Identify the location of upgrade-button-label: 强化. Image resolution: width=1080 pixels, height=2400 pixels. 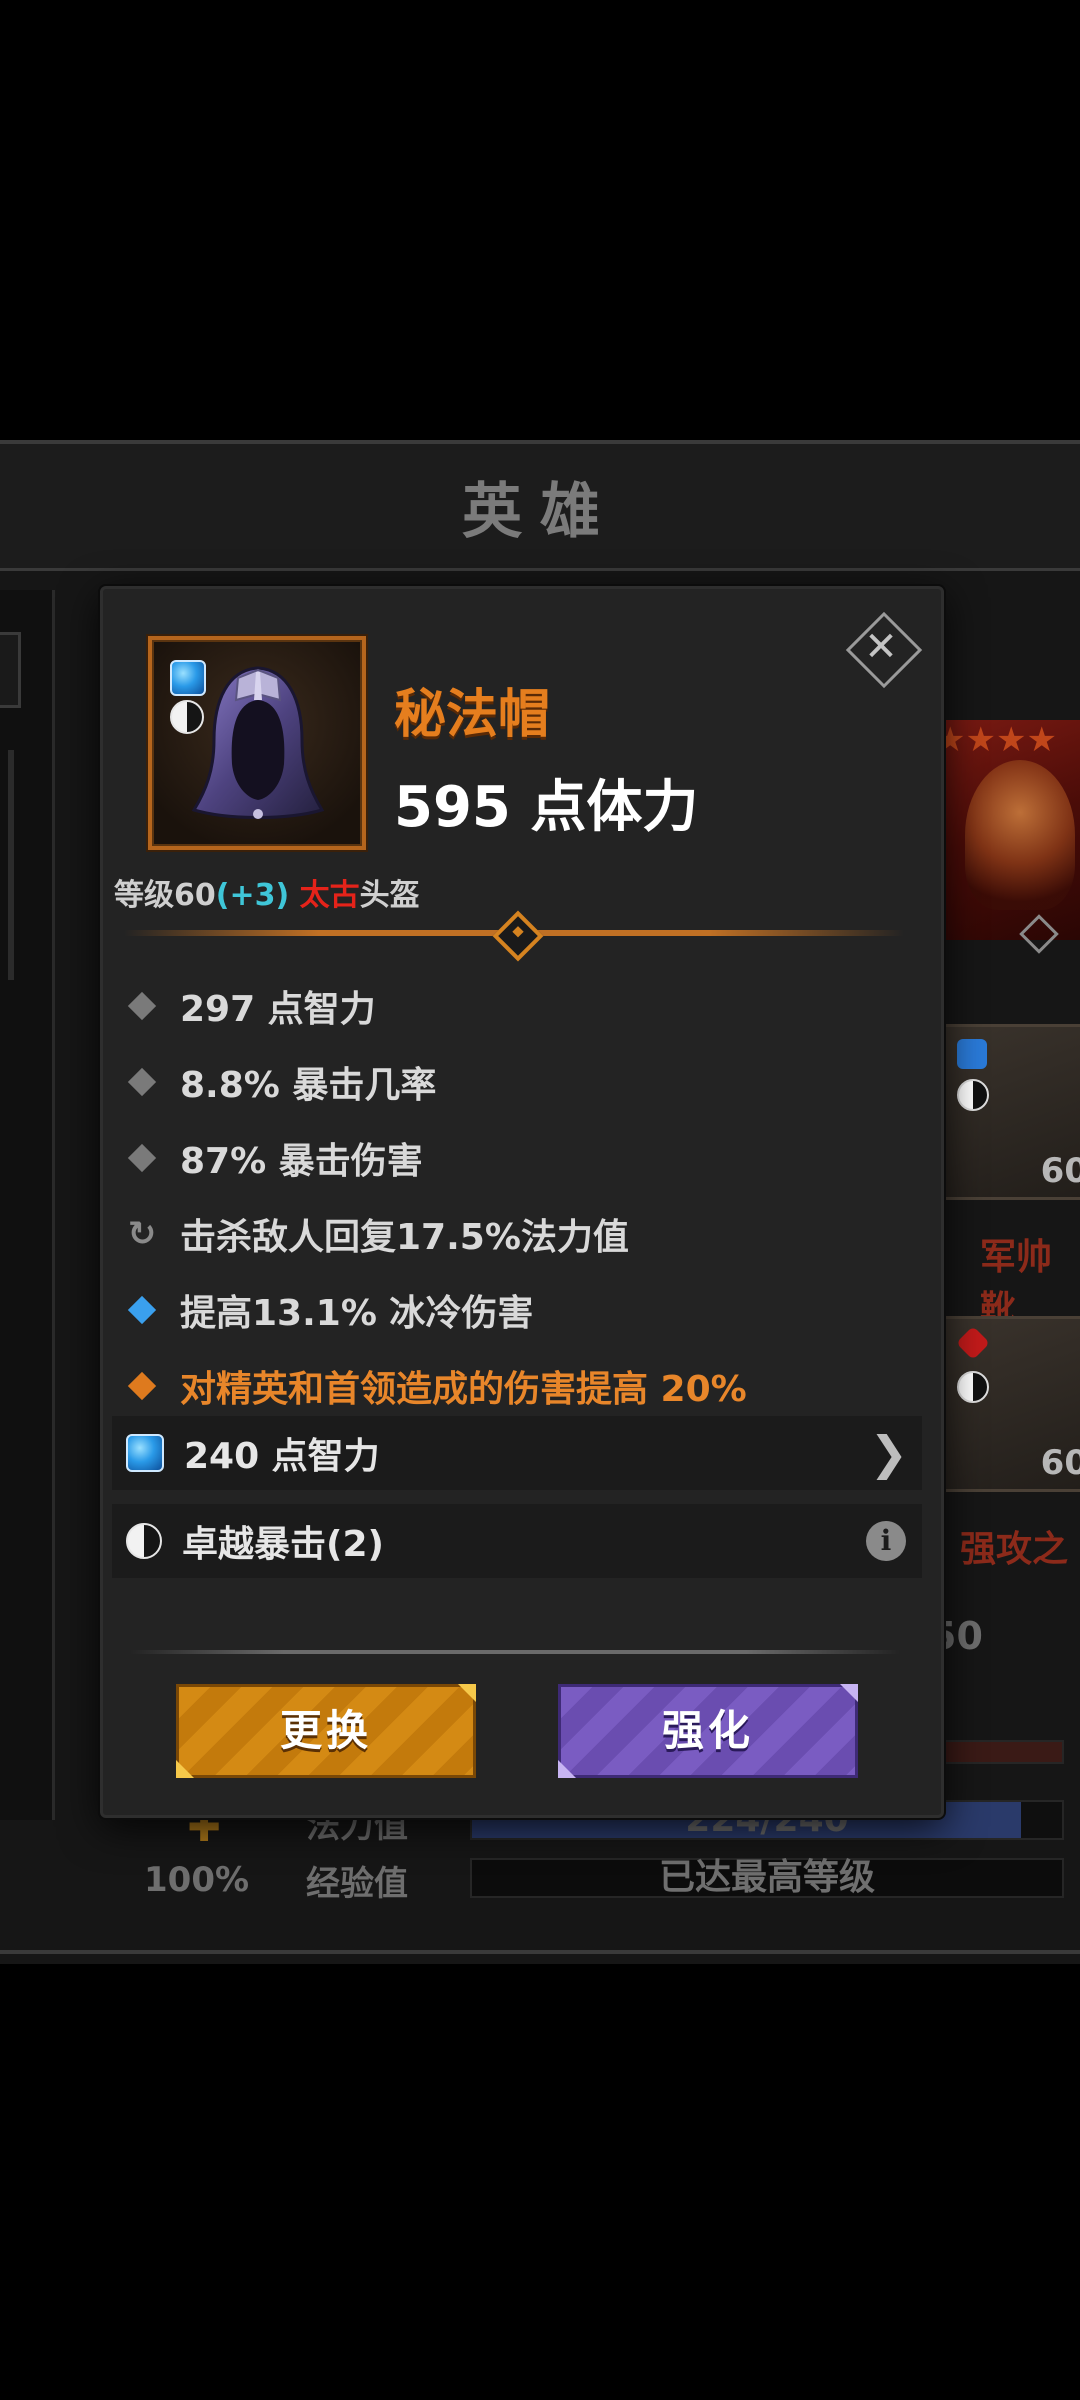
(707, 1730).